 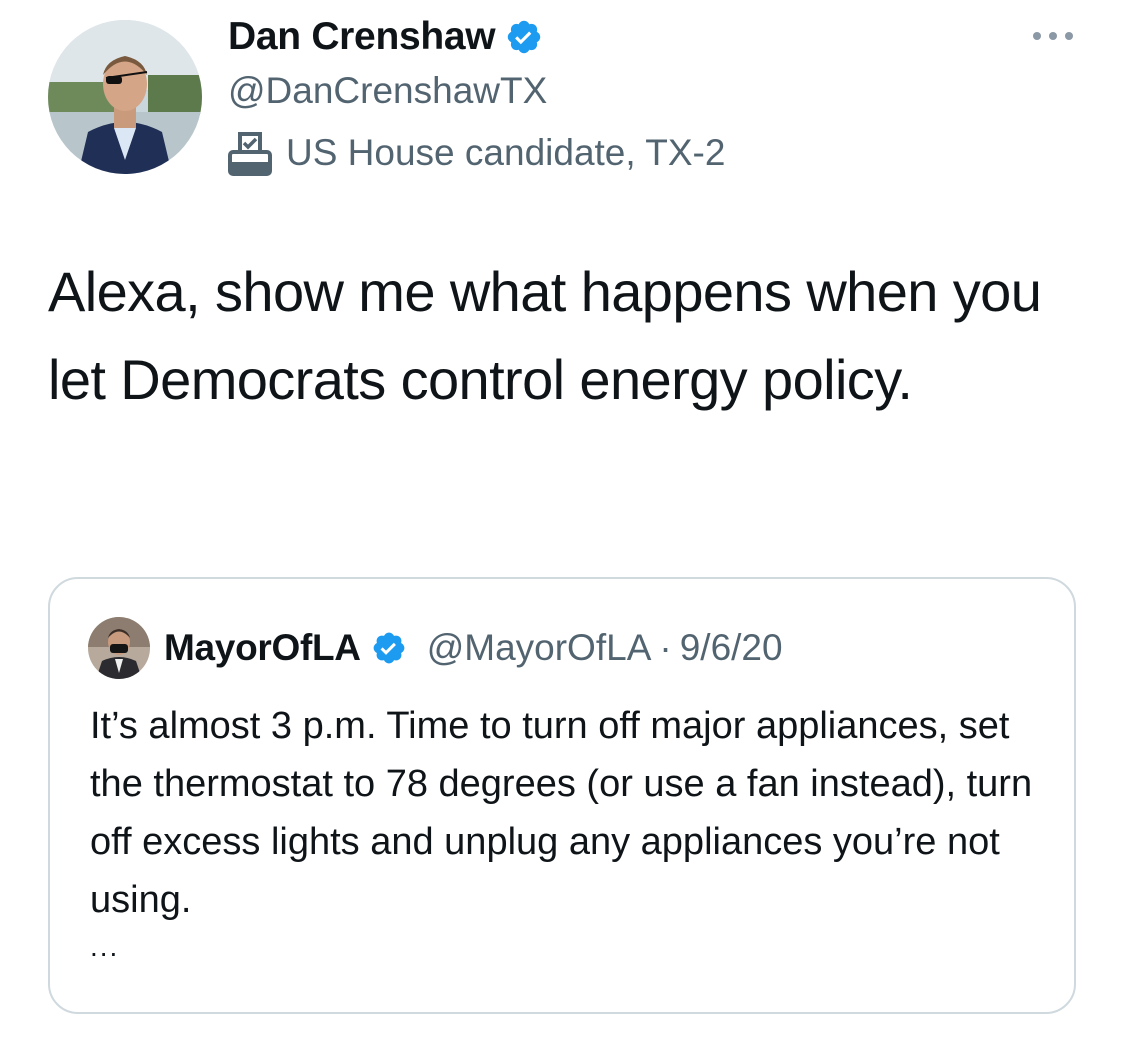 I want to click on quoted-author-handle: @MayorOfLA, so click(x=539, y=648).